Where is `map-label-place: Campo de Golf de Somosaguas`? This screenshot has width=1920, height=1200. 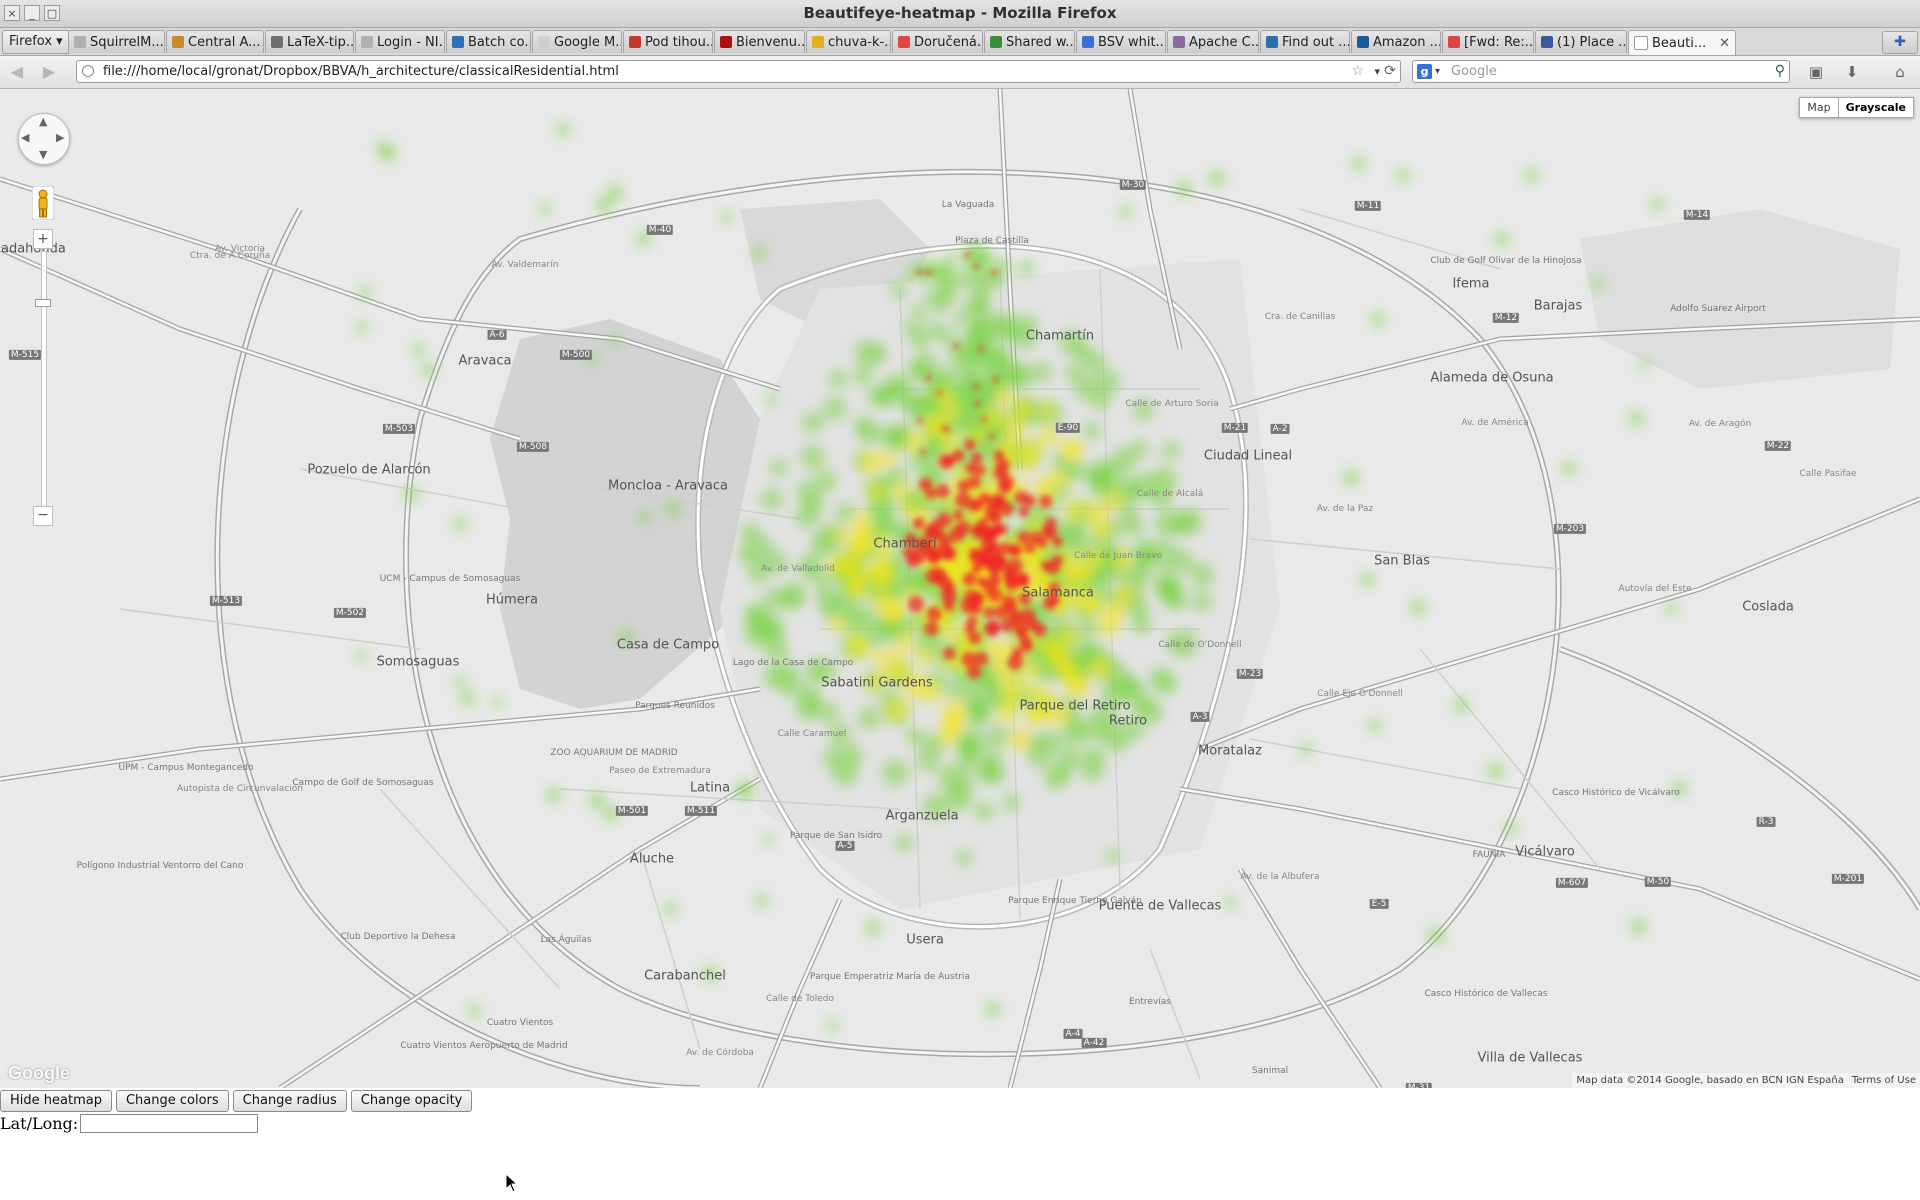 map-label-place: Campo de Golf de Somosaguas is located at coordinates (363, 782).